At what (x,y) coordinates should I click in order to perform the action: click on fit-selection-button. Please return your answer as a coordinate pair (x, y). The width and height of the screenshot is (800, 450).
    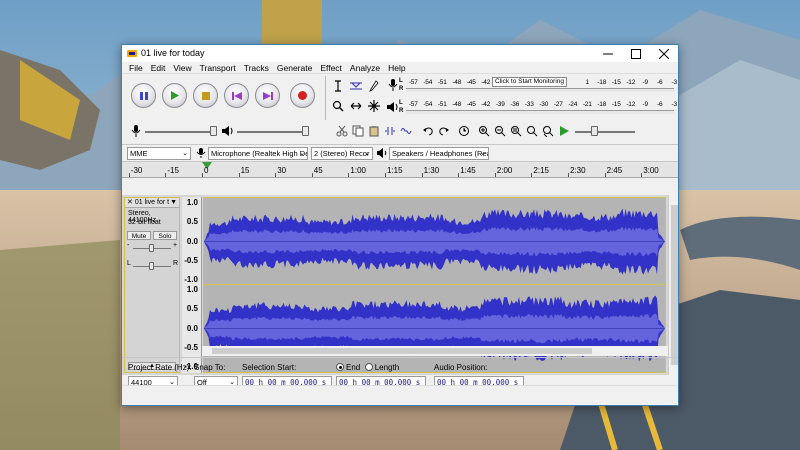
    Looking at the image, I should click on (516, 131).